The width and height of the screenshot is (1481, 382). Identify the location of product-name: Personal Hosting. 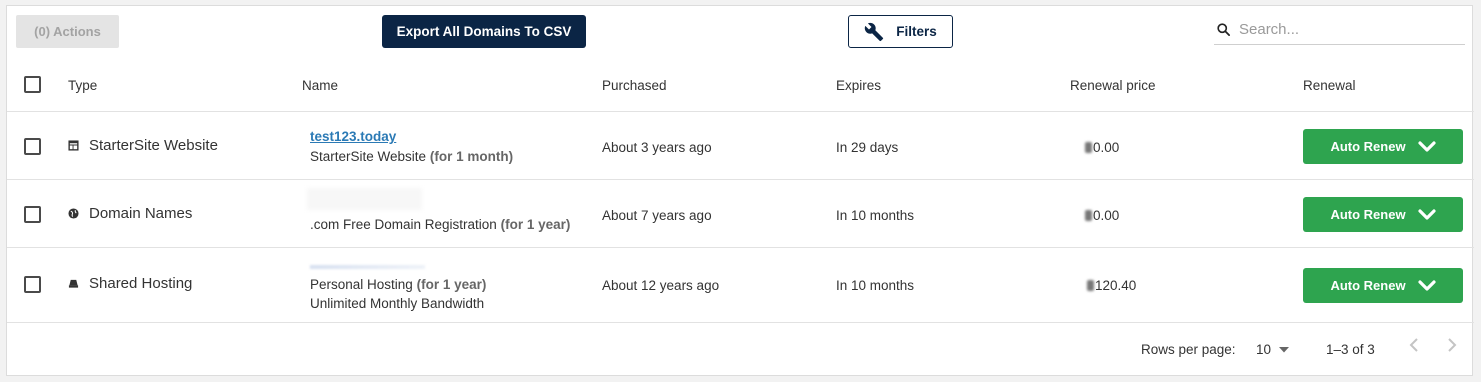
(361, 284).